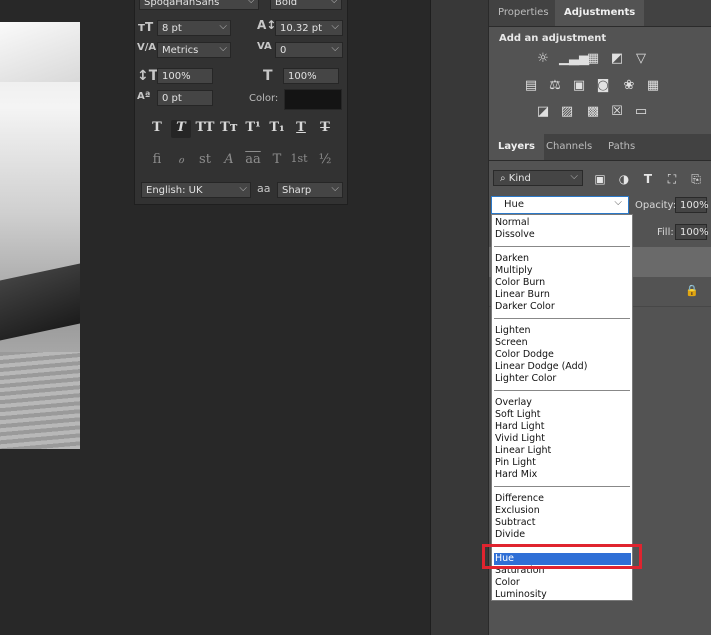 The height and width of the screenshot is (635, 711). Describe the element at coordinates (562, 594) in the screenshot. I see `blend-mode-option: Luminosity` at that location.